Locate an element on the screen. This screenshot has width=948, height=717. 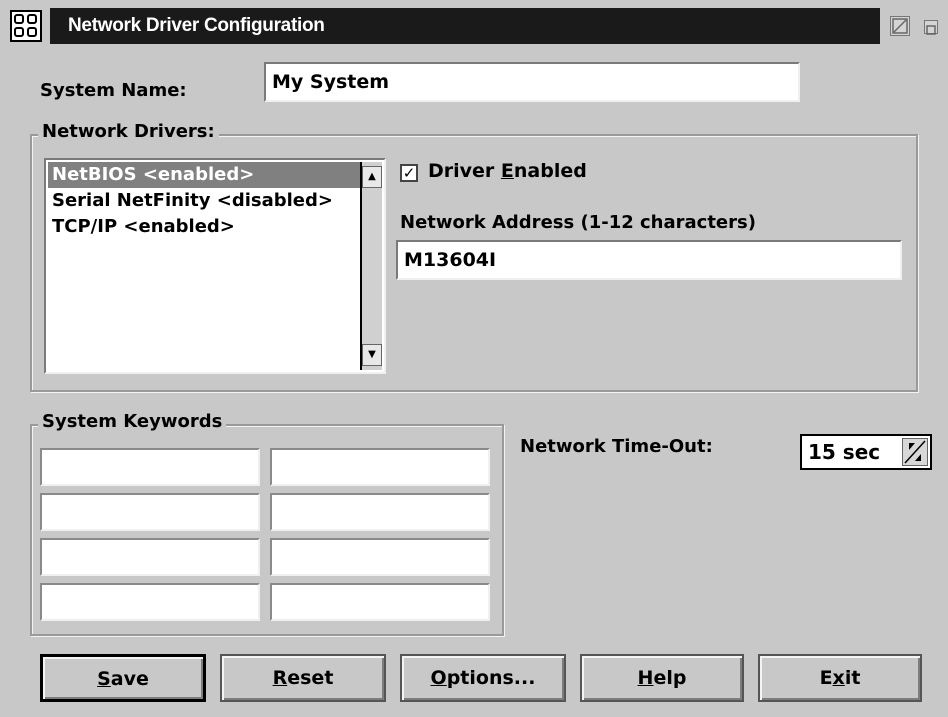
network-timeout-value: 15 sec is located at coordinates (844, 452).